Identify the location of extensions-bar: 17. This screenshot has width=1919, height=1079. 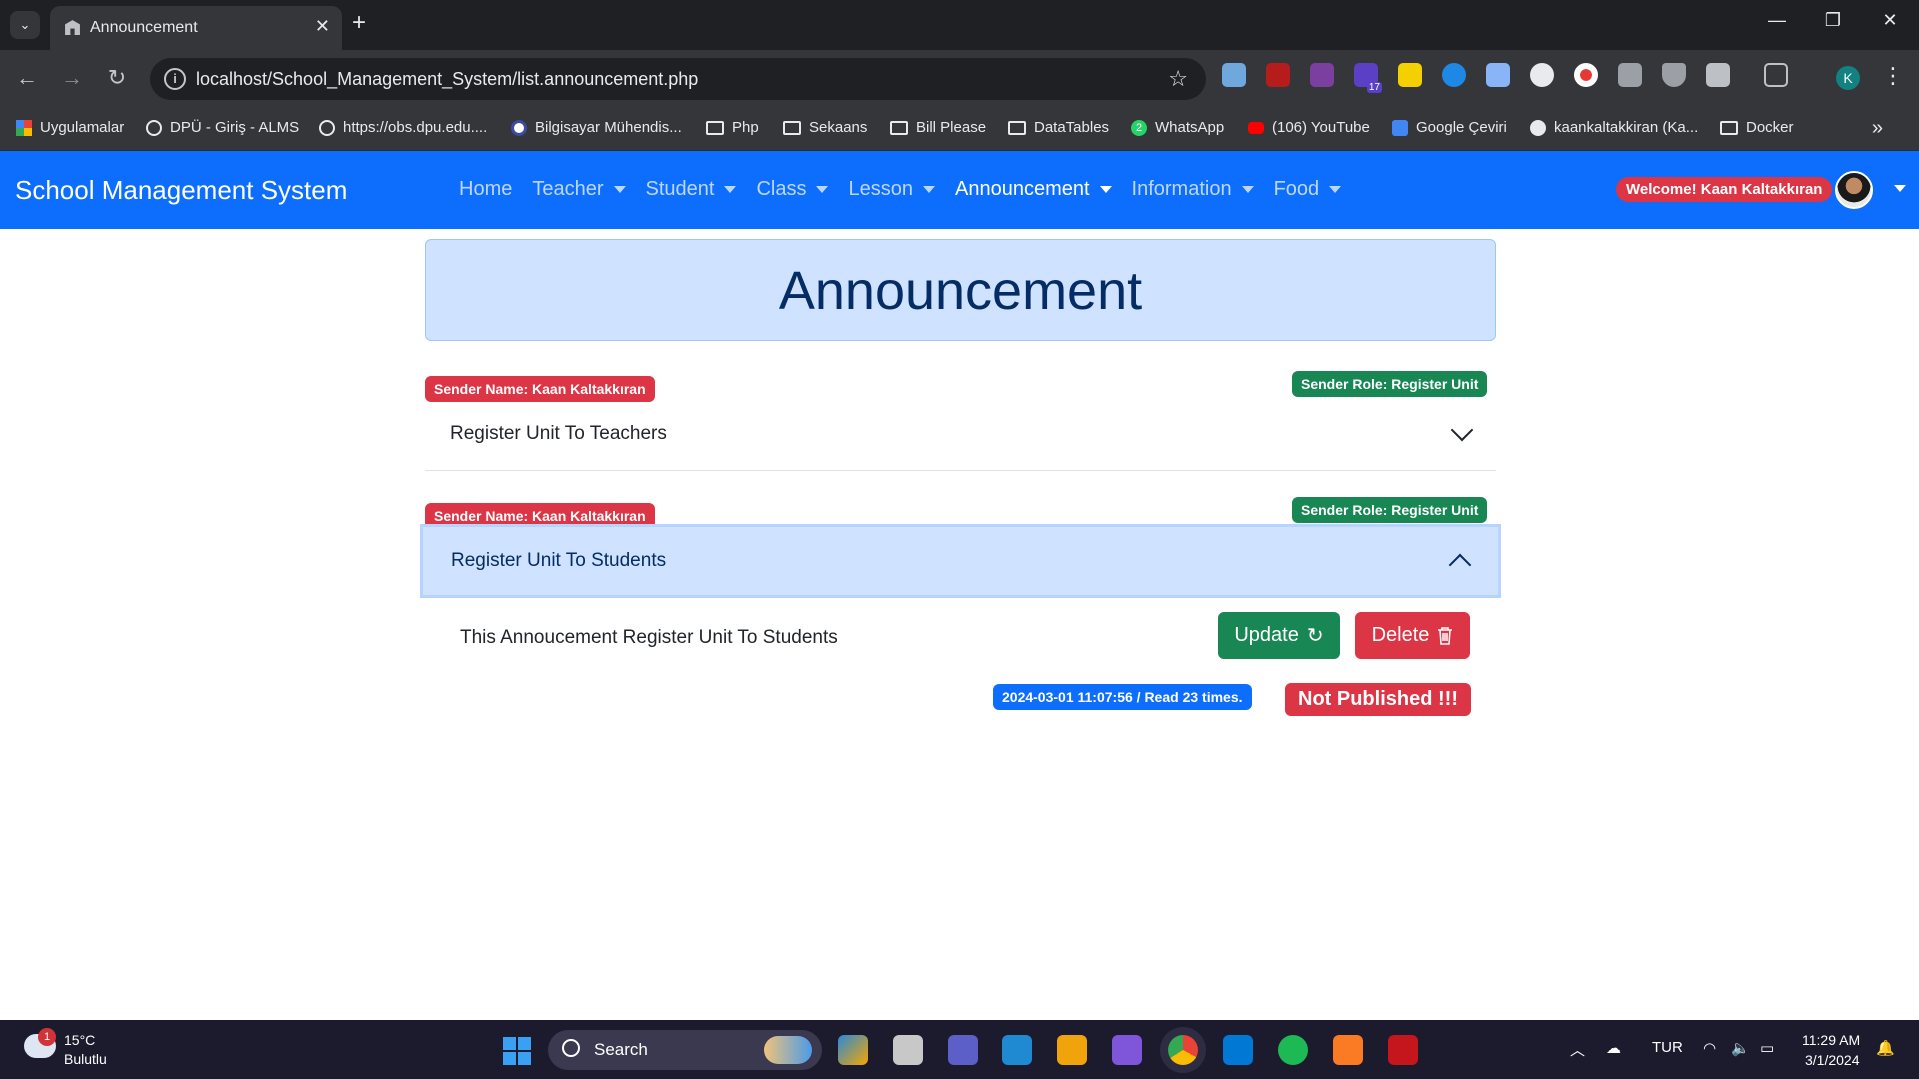
(1505, 78).